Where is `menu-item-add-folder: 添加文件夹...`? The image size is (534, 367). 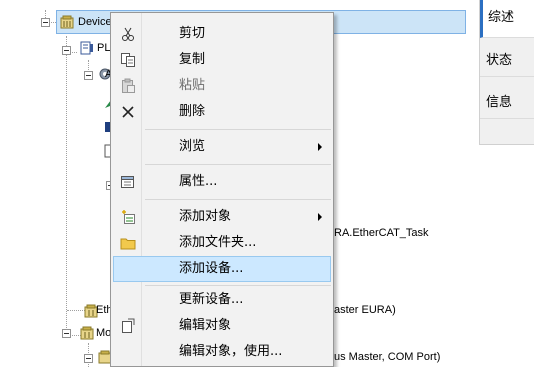 menu-item-add-folder: 添加文件夹... is located at coordinates (222, 243).